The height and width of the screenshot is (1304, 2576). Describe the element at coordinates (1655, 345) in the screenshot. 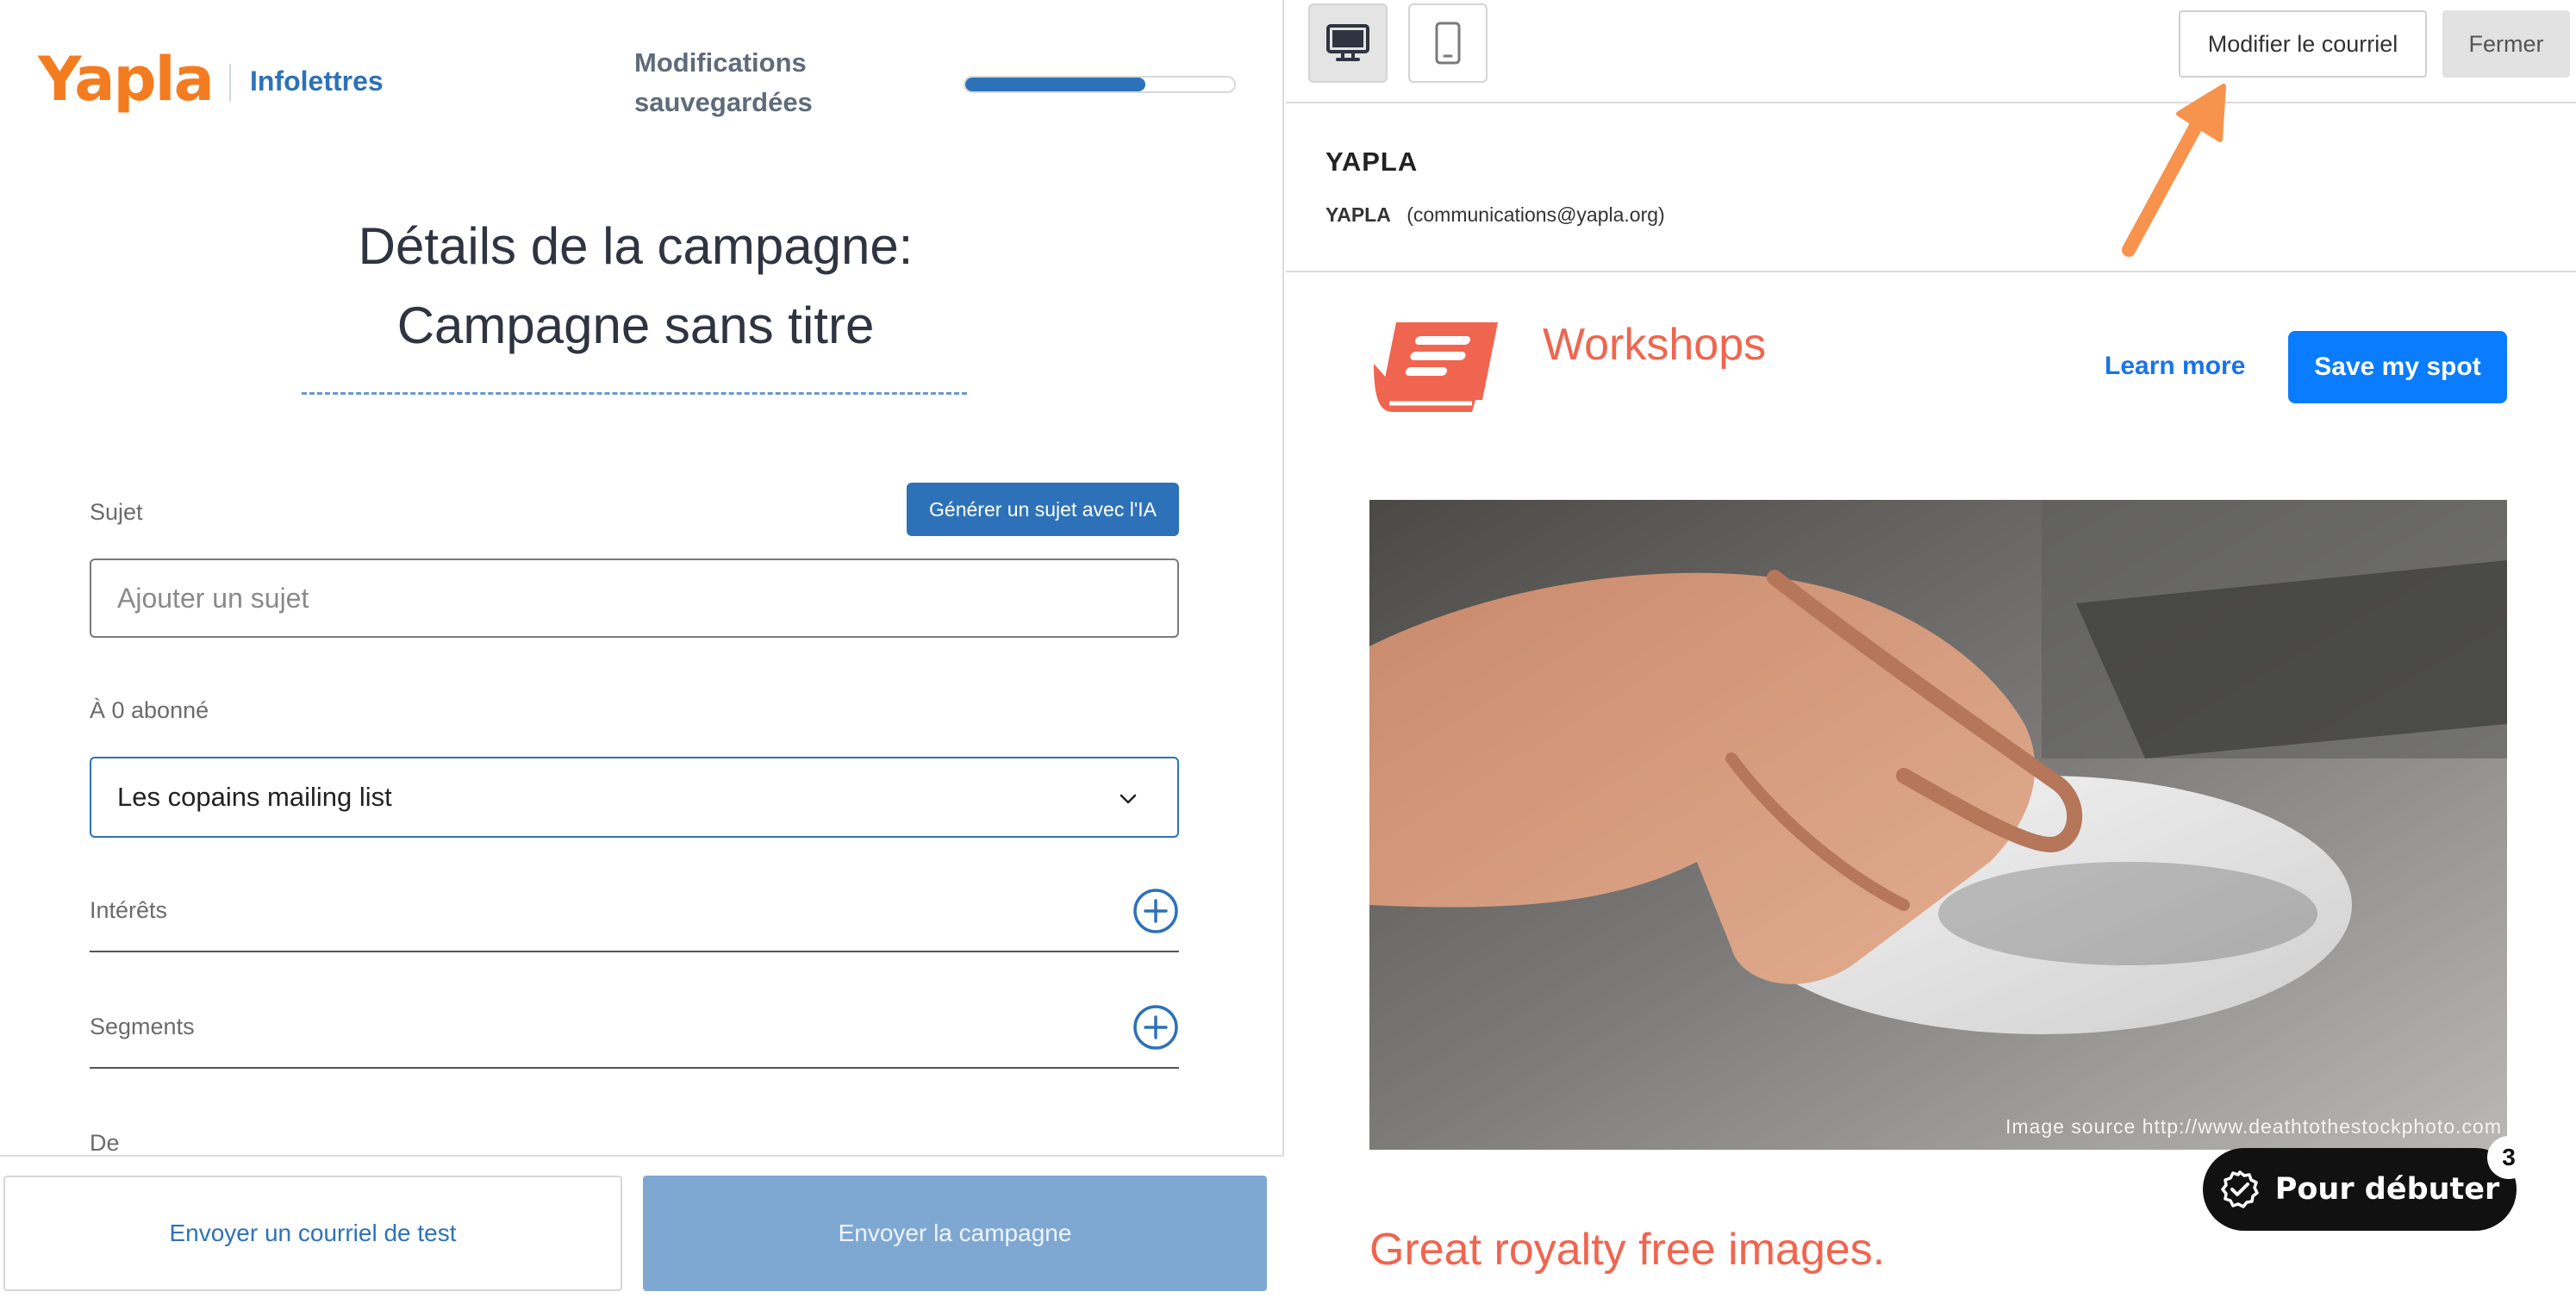

I see `email-header-title: Workshops` at that location.